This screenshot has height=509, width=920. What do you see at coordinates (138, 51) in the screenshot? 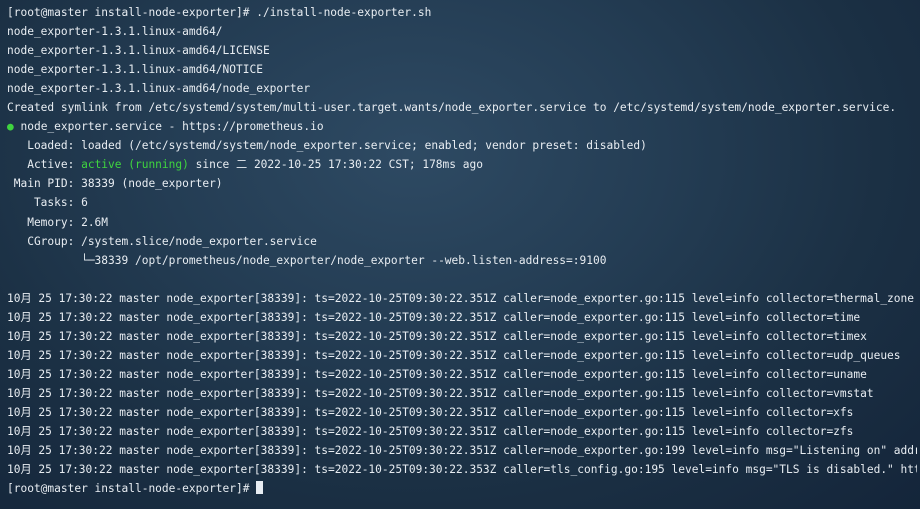
I see `tar-output-line: node_exporter-1.3.1.linux-amd64/LICENSE` at bounding box center [138, 51].